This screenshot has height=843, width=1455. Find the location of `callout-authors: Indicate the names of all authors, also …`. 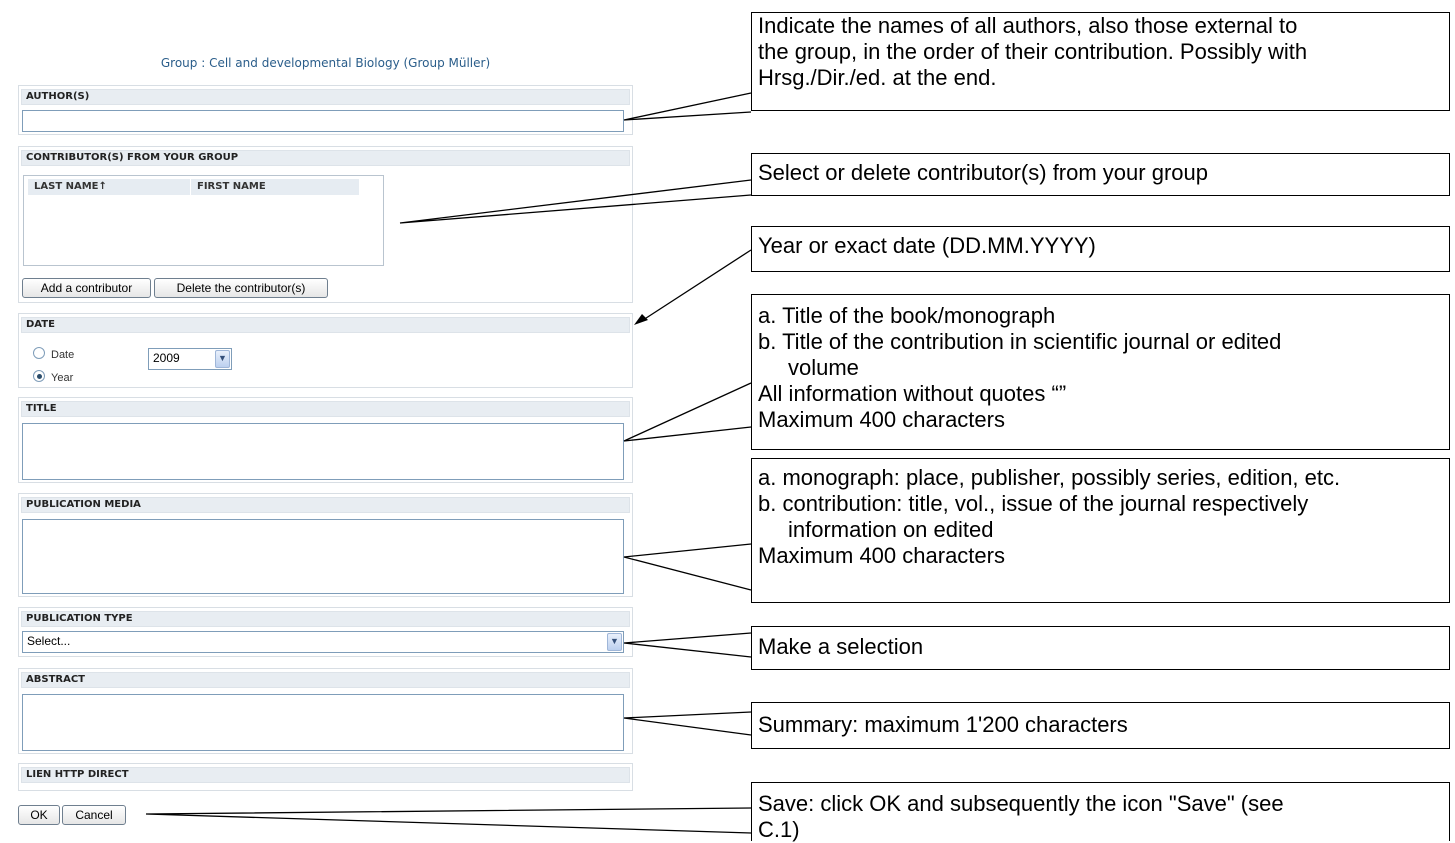

callout-authors: Indicate the names of all authors, also … is located at coordinates (1100, 61).